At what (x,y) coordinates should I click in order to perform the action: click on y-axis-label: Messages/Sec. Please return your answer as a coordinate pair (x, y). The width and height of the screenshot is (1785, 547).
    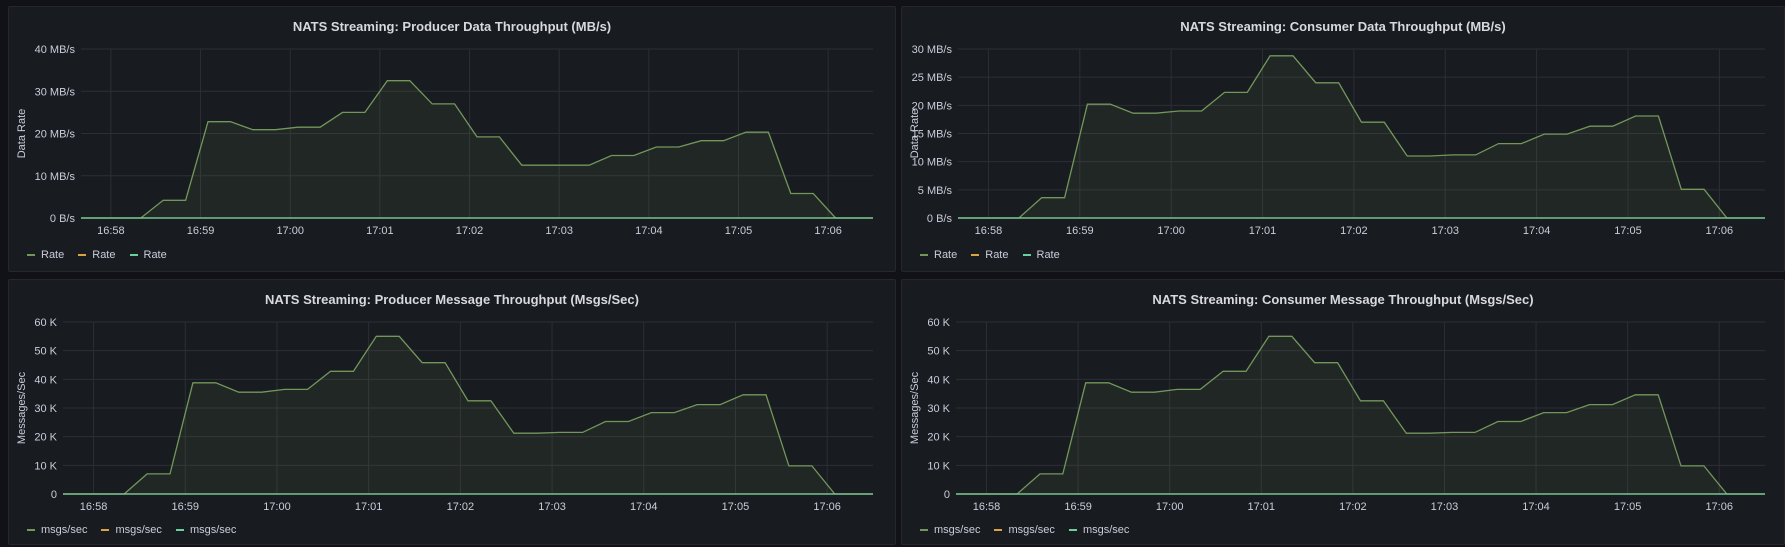
    Looking at the image, I should click on (22, 407).